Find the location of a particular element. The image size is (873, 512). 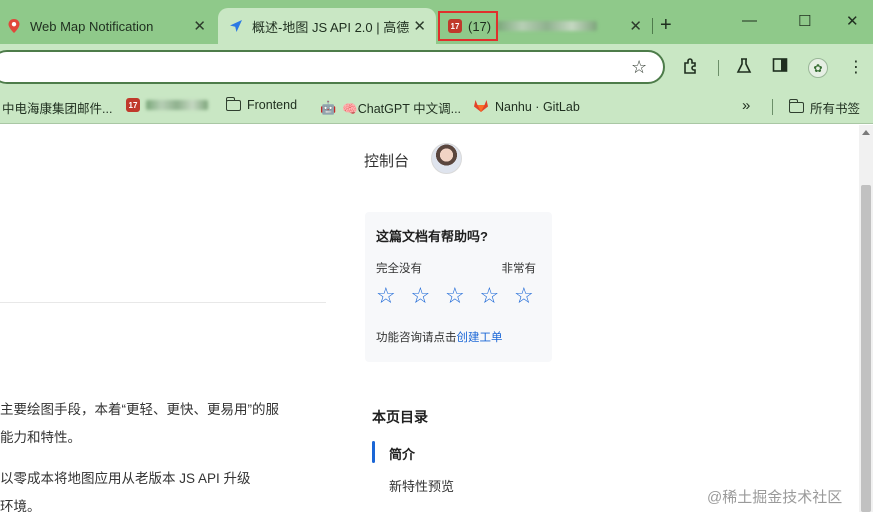

intro-paragraph-line: 环境。 is located at coordinates (20, 505).